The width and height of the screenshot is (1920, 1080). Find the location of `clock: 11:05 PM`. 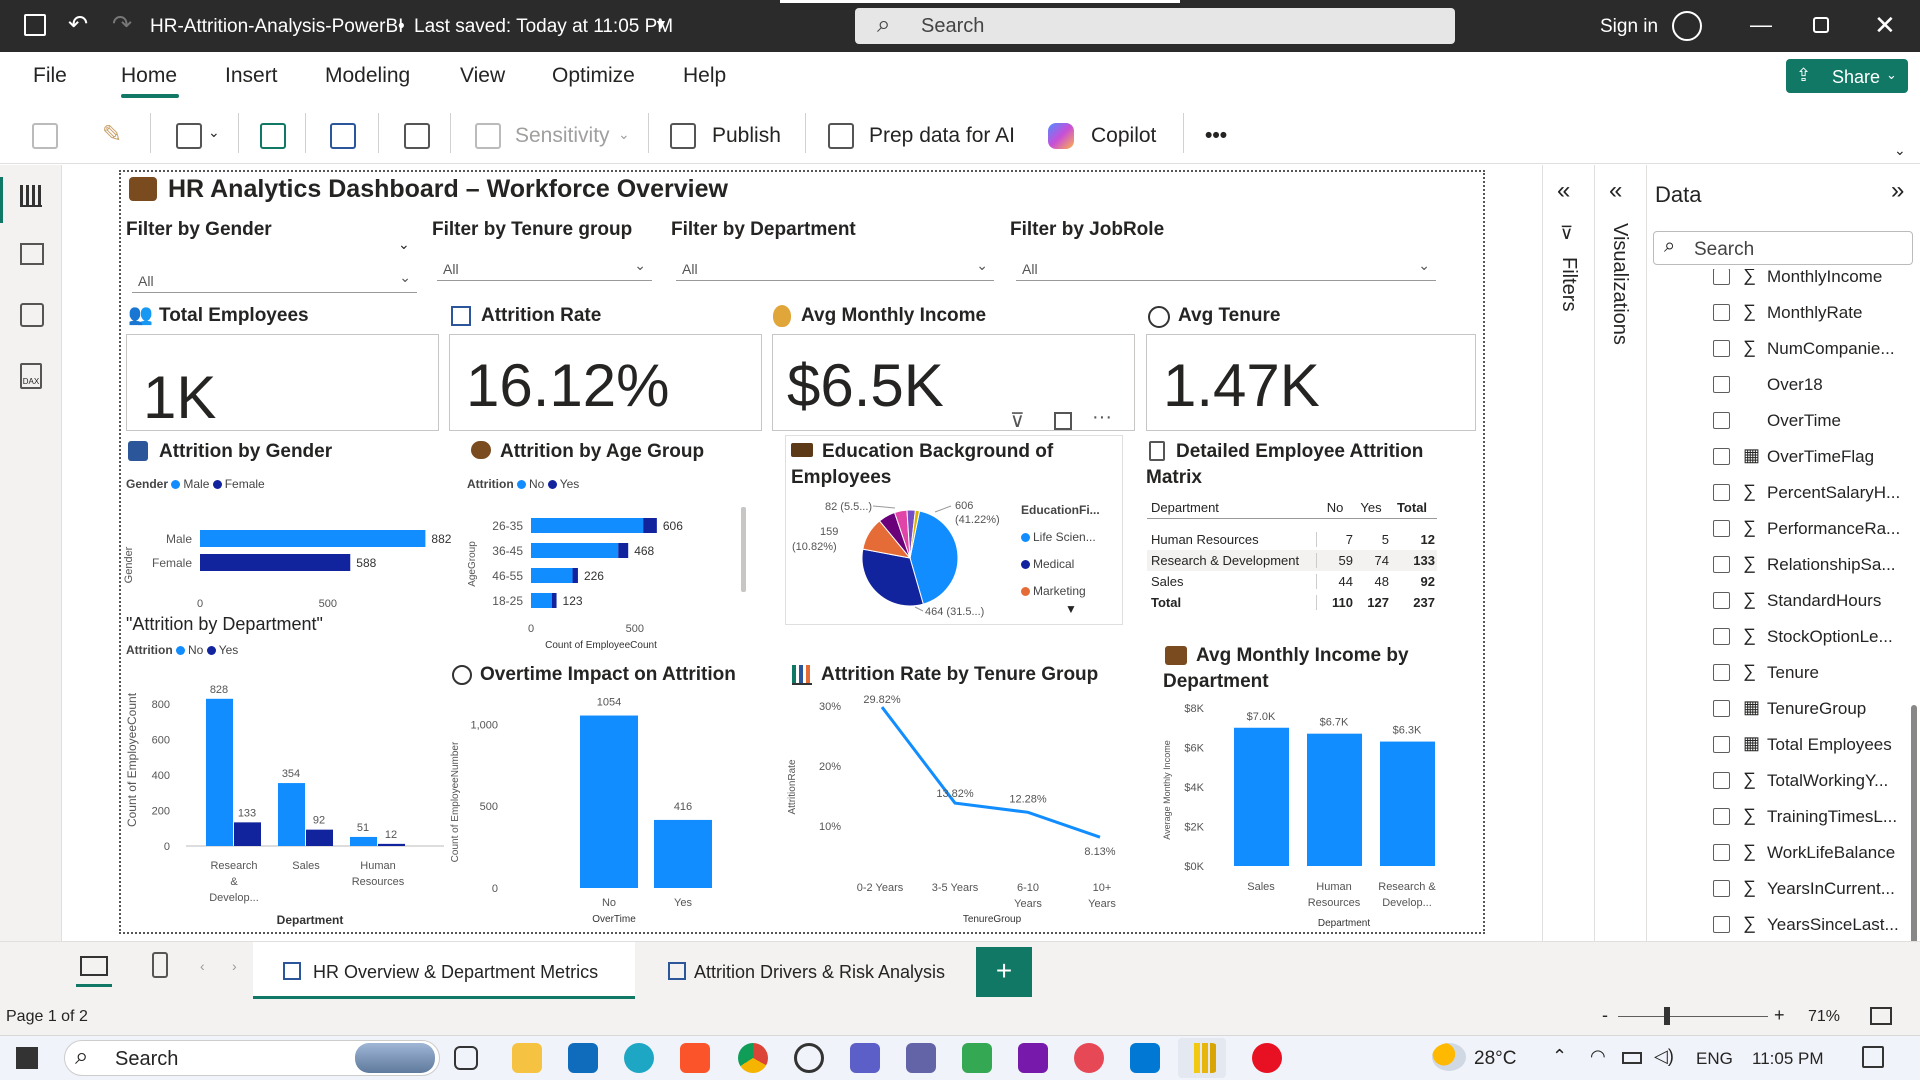

clock: 11:05 PM is located at coordinates (1788, 1059).